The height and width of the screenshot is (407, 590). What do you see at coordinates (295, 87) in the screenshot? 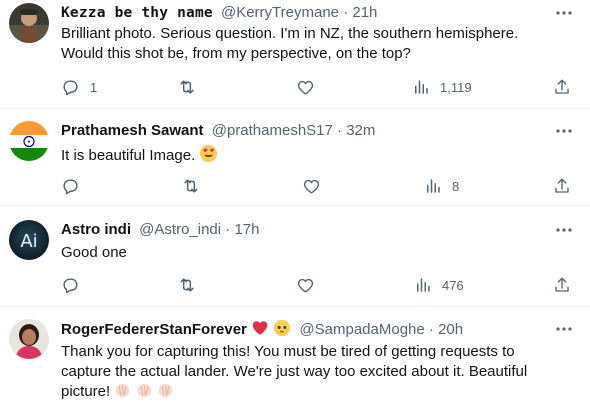
I see `tweet-actions: 1 1,119` at bounding box center [295, 87].